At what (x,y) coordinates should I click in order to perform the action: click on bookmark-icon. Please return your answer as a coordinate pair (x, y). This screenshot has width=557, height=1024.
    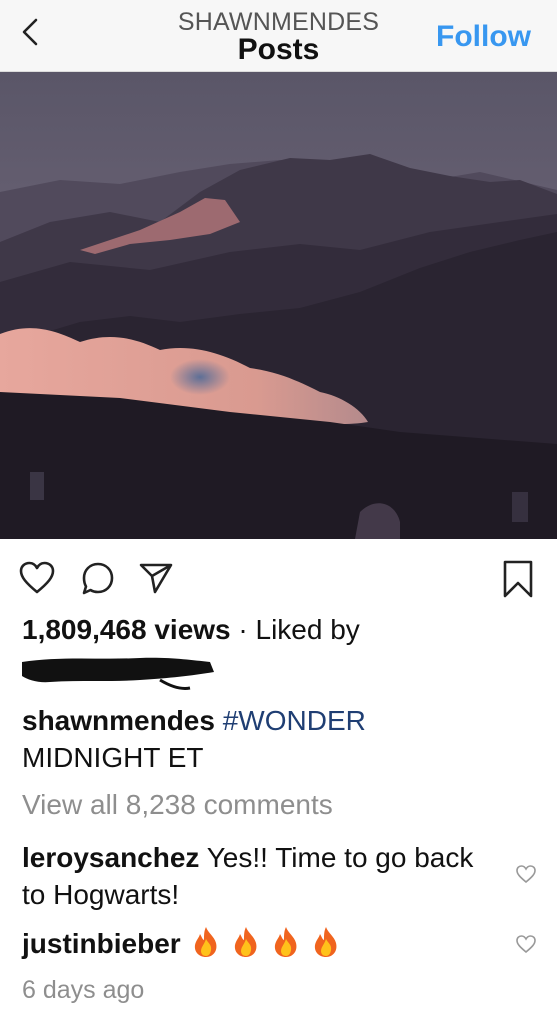
    Looking at the image, I should click on (518, 579).